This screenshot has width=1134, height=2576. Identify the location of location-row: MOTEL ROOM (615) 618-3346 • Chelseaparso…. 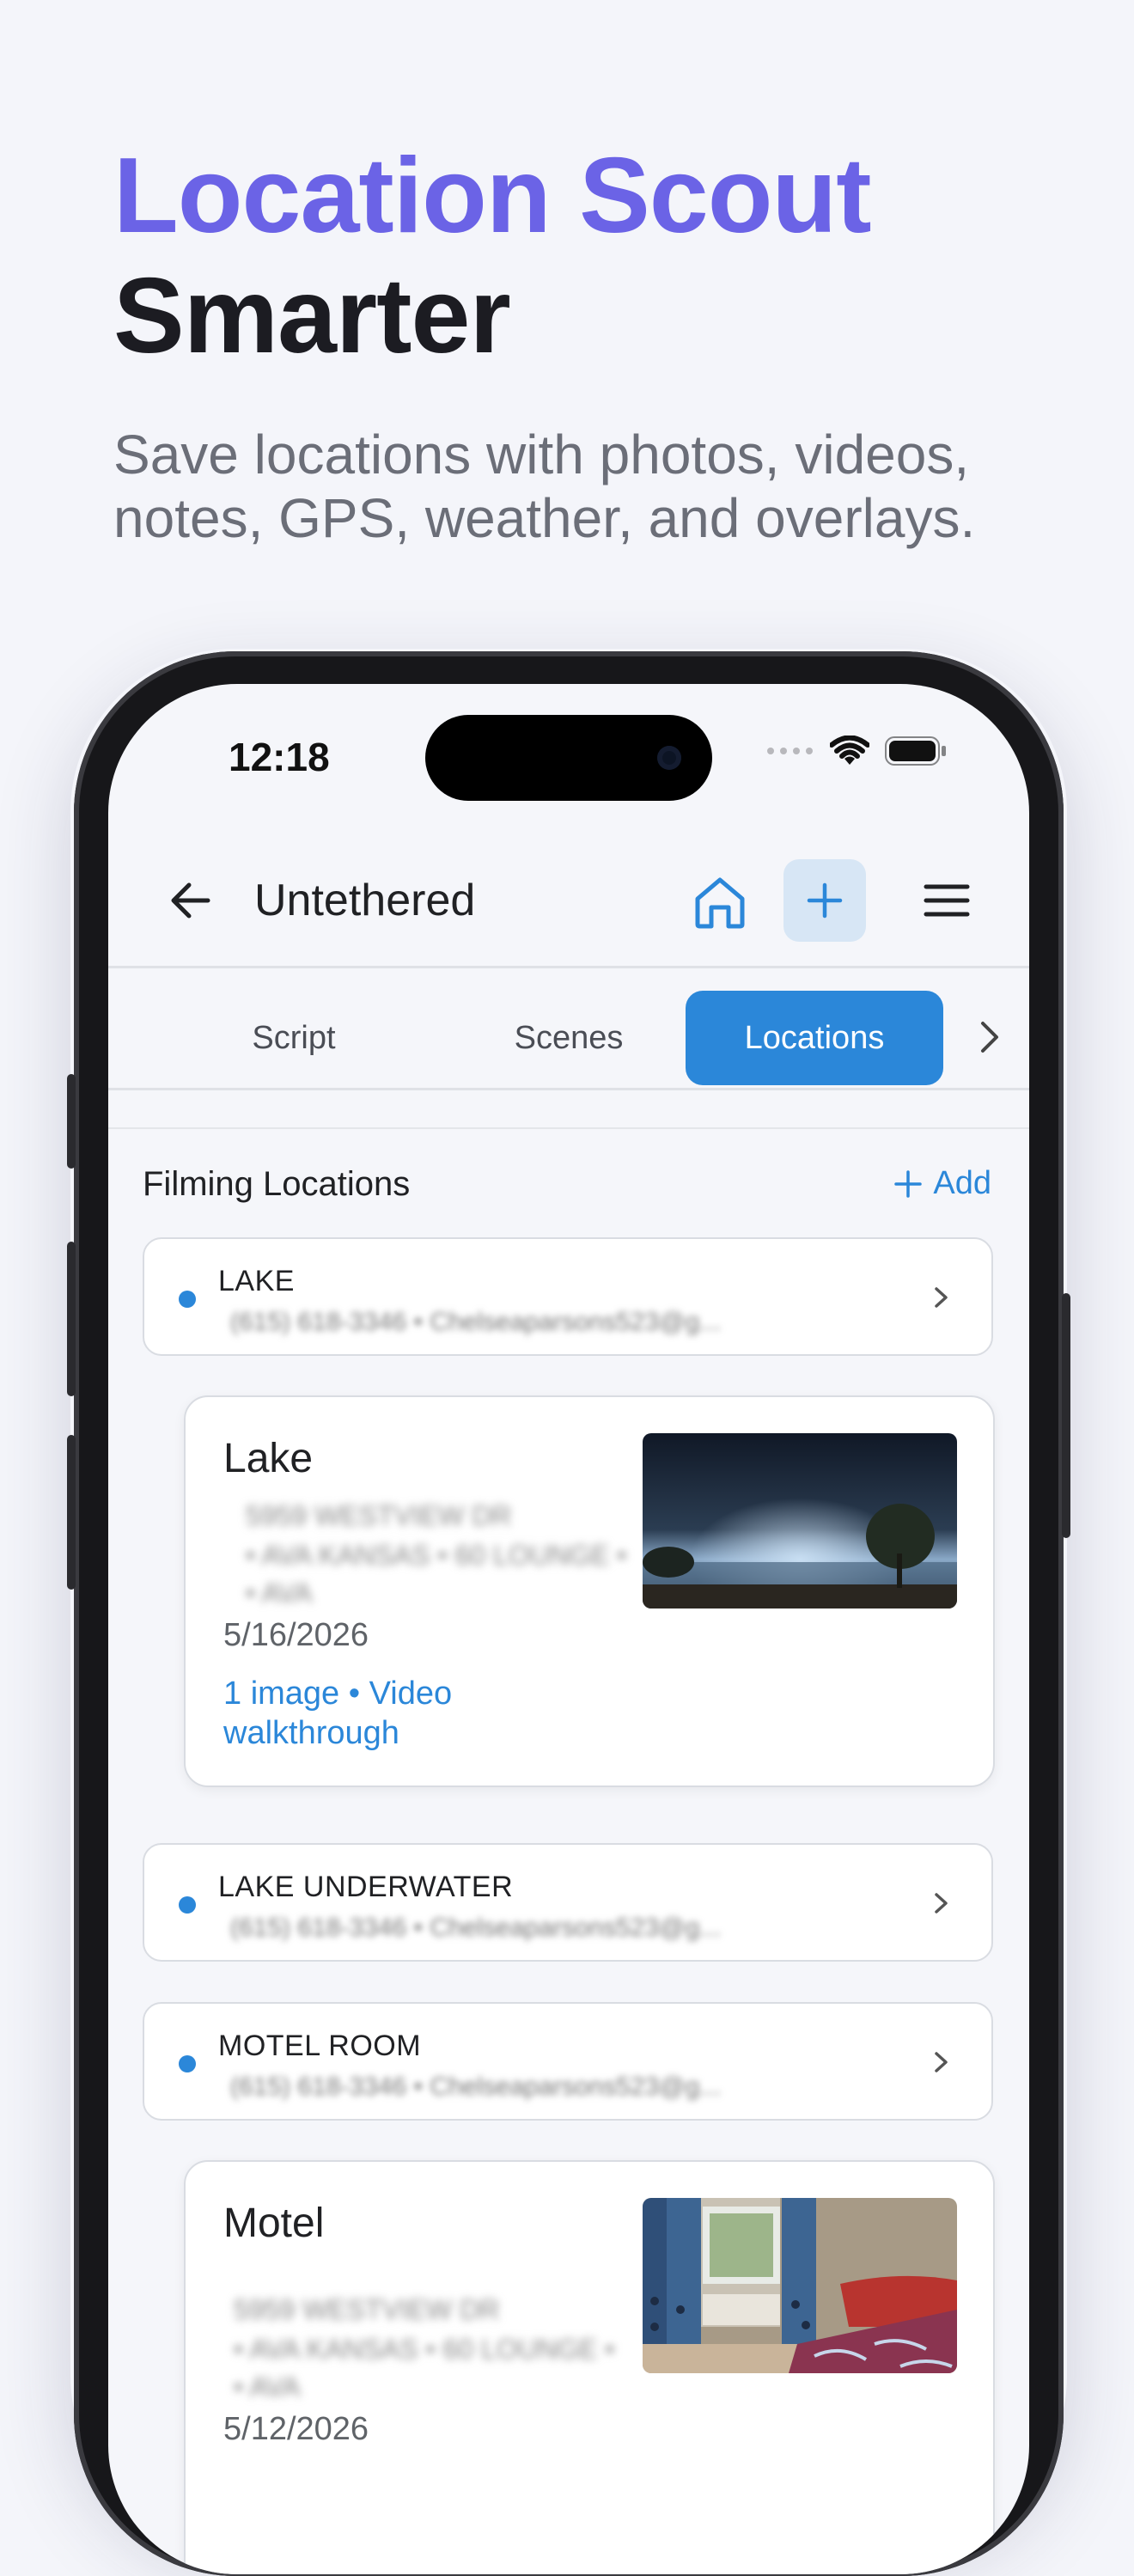
(568, 2061).